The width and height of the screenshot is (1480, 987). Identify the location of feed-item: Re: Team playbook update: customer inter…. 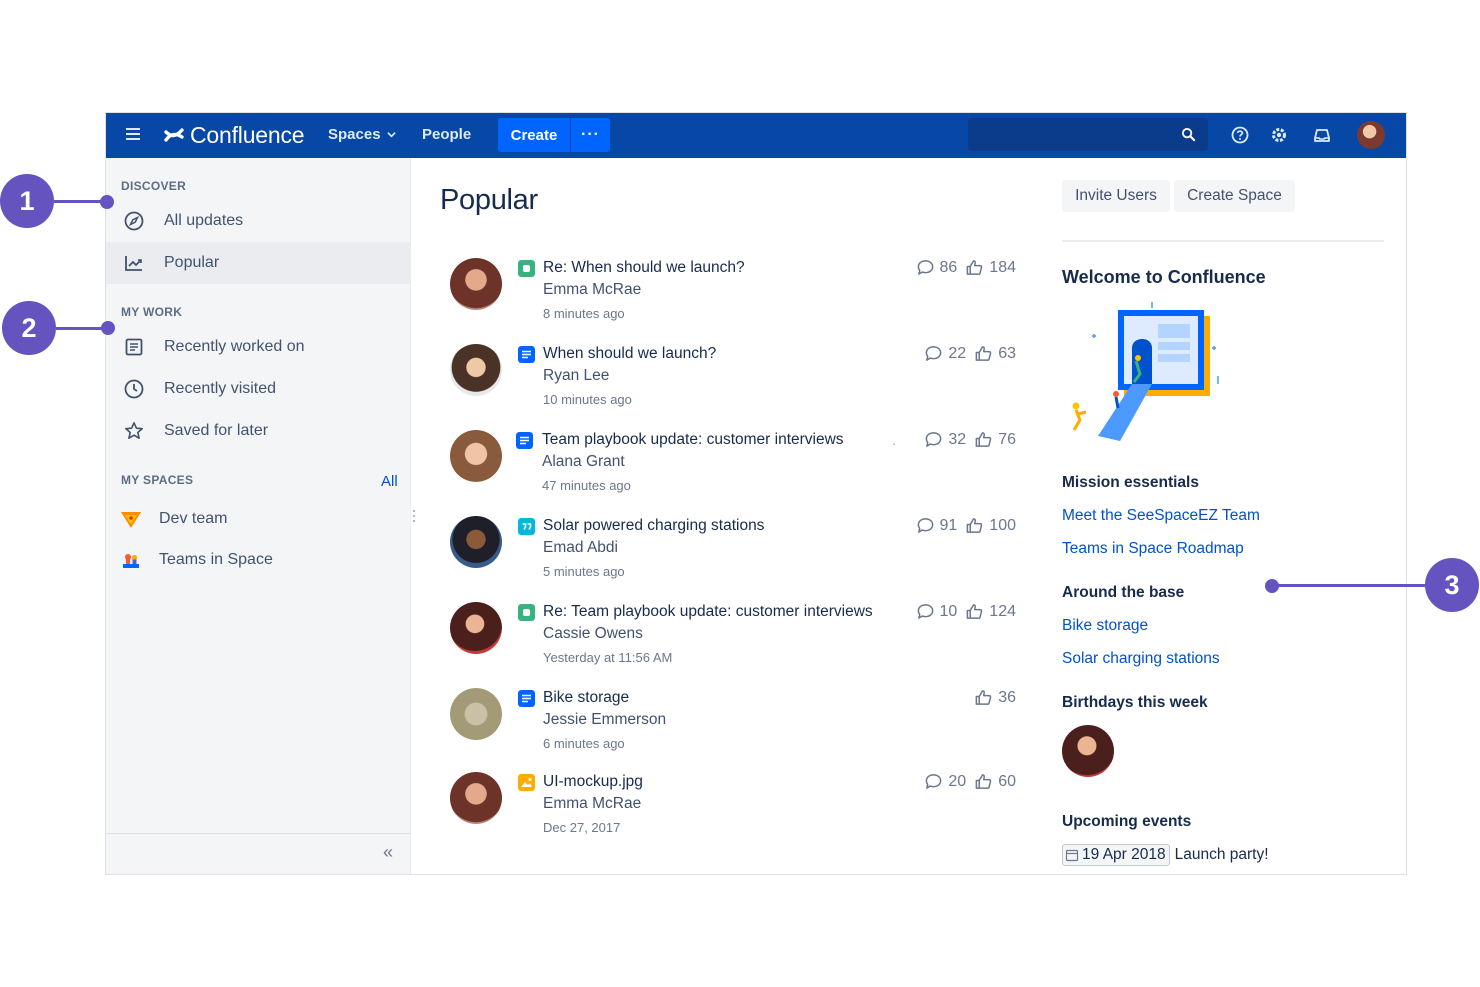
(722, 635).